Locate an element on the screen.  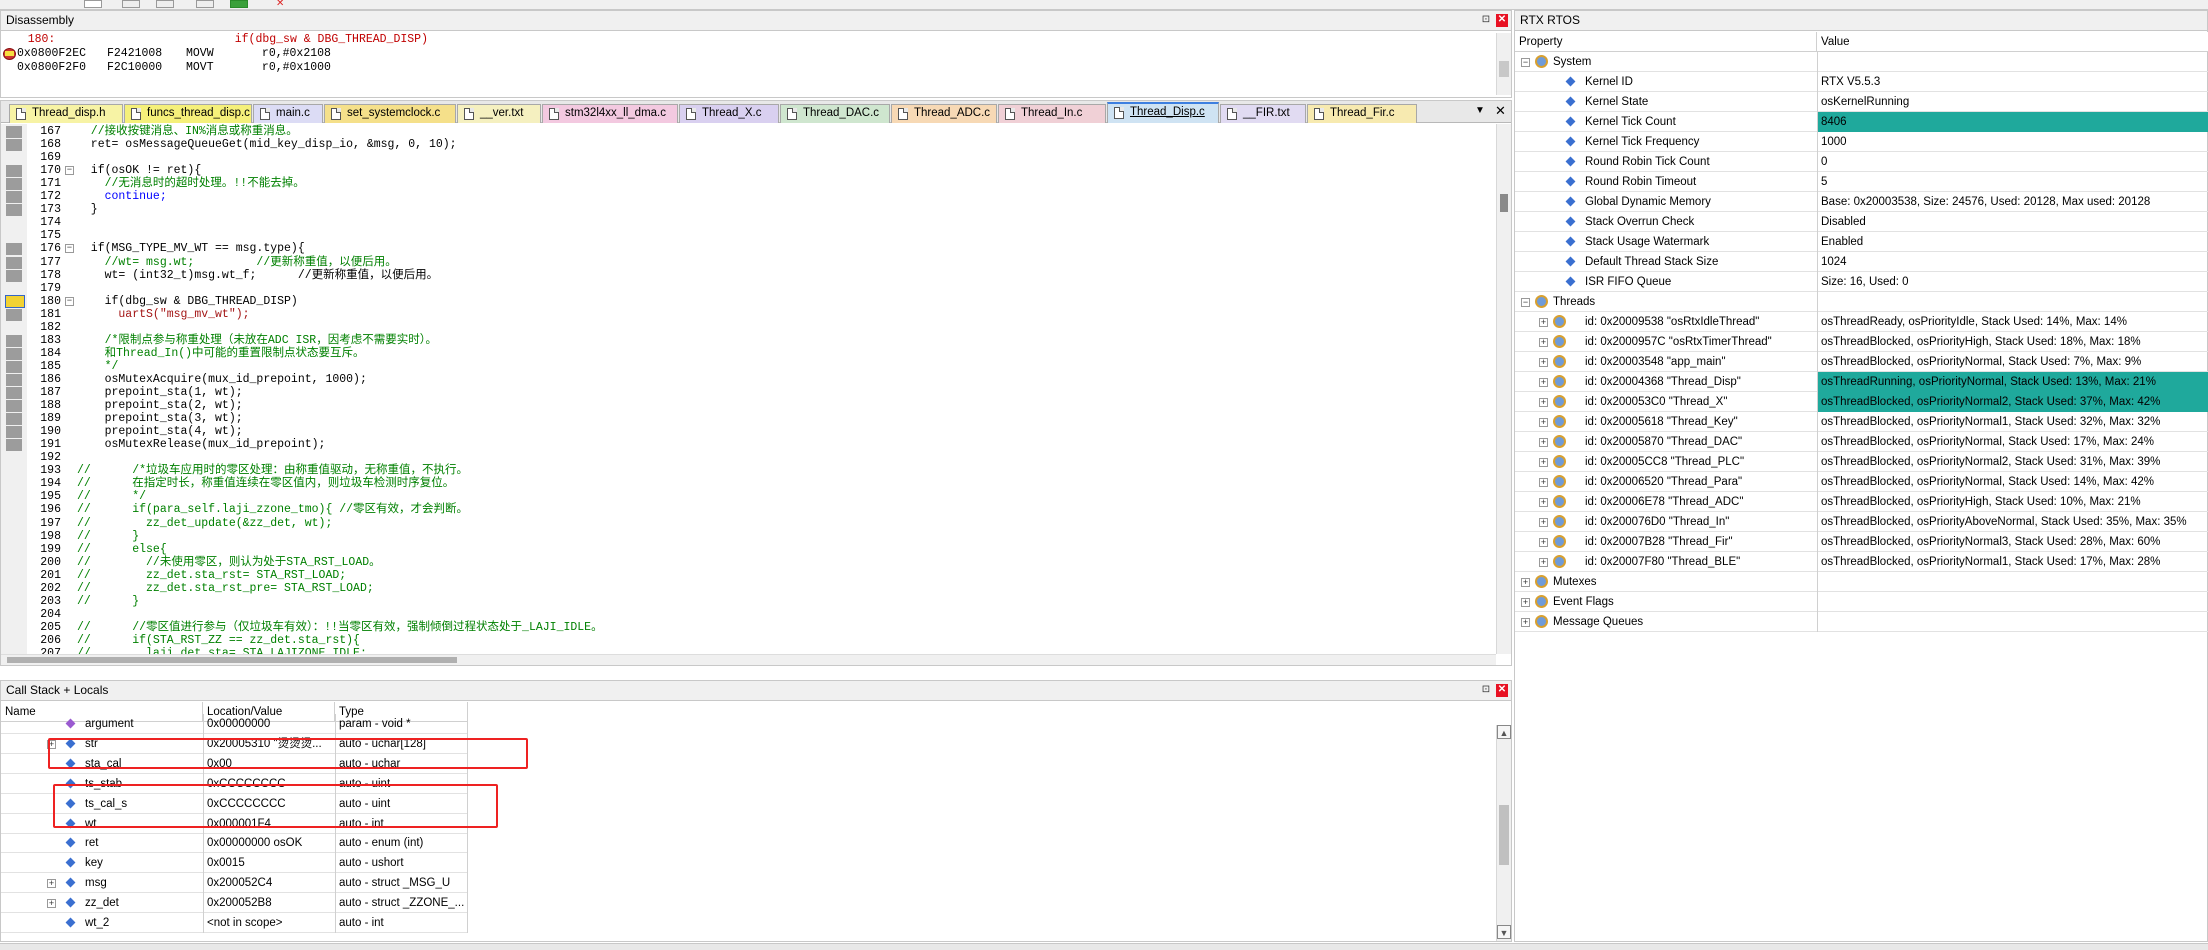
rtx-property-value: osKernelRunning is located at coordinates (2013, 102).